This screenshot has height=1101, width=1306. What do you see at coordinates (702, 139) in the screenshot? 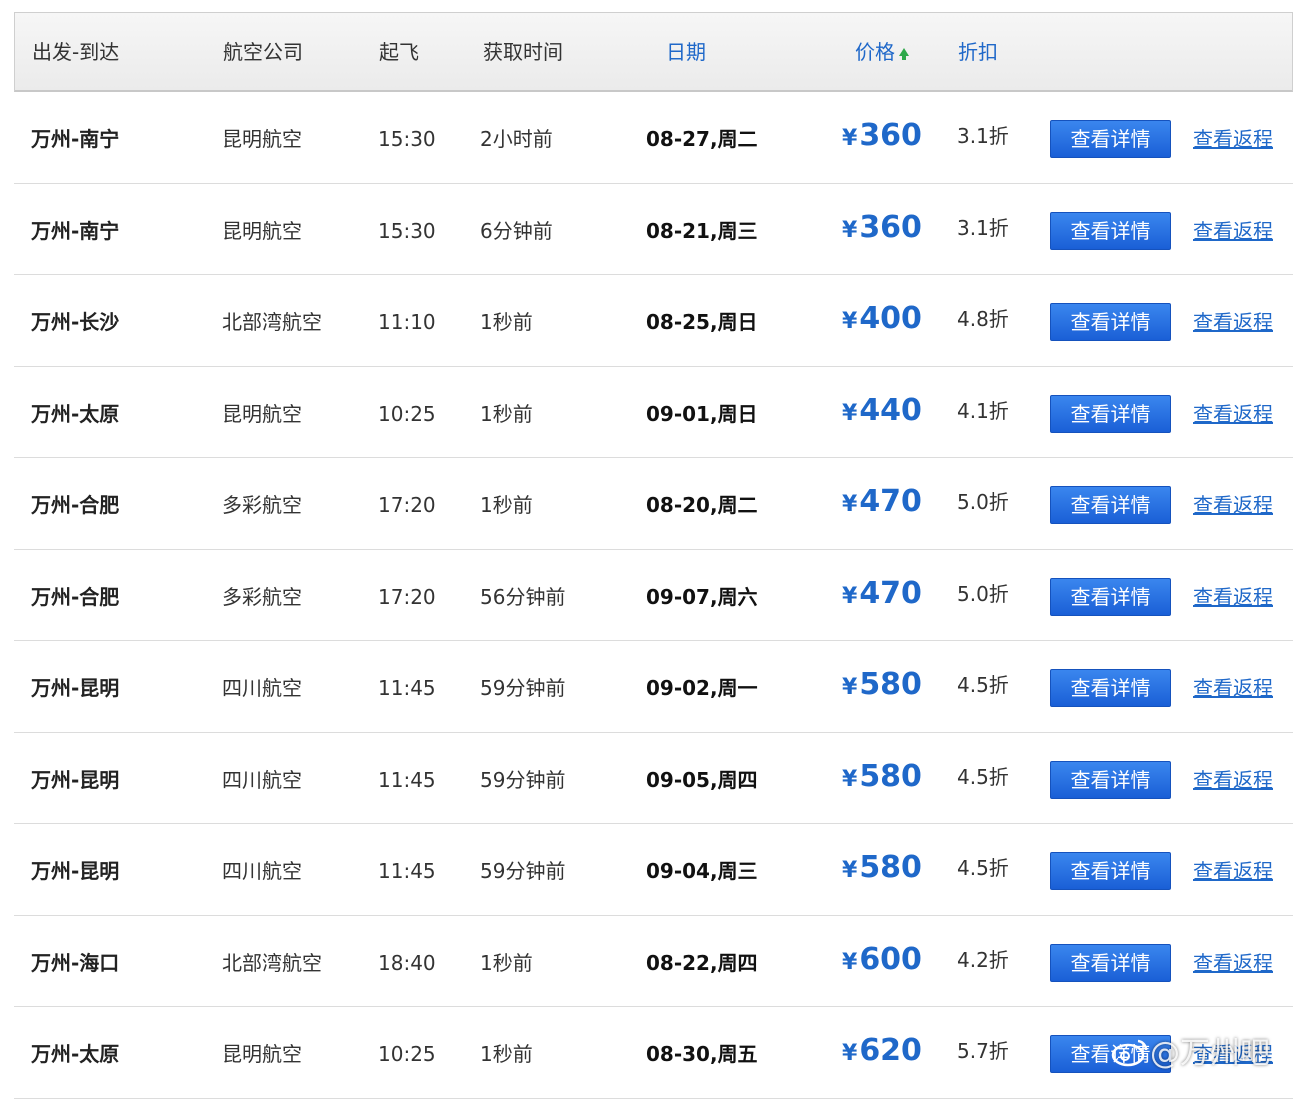
I see `date-cell: 08-27,周二` at bounding box center [702, 139].